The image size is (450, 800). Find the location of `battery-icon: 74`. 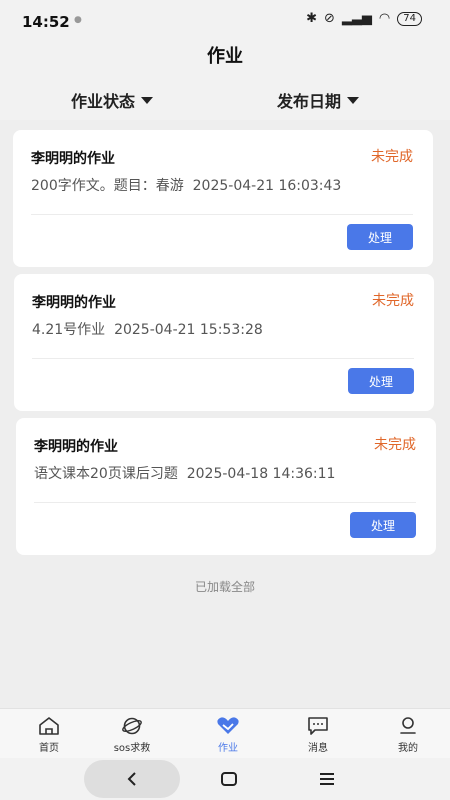

battery-icon: 74 is located at coordinates (409, 18).